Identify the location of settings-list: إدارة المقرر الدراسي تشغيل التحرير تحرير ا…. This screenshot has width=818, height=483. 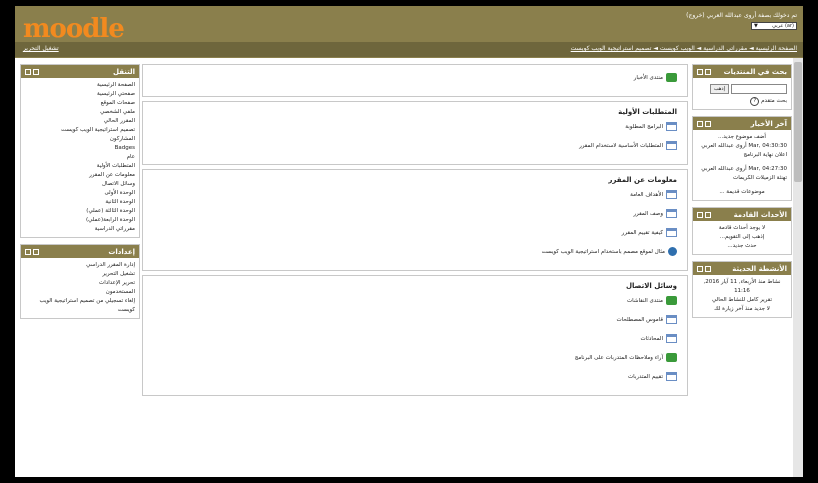
(80, 288).